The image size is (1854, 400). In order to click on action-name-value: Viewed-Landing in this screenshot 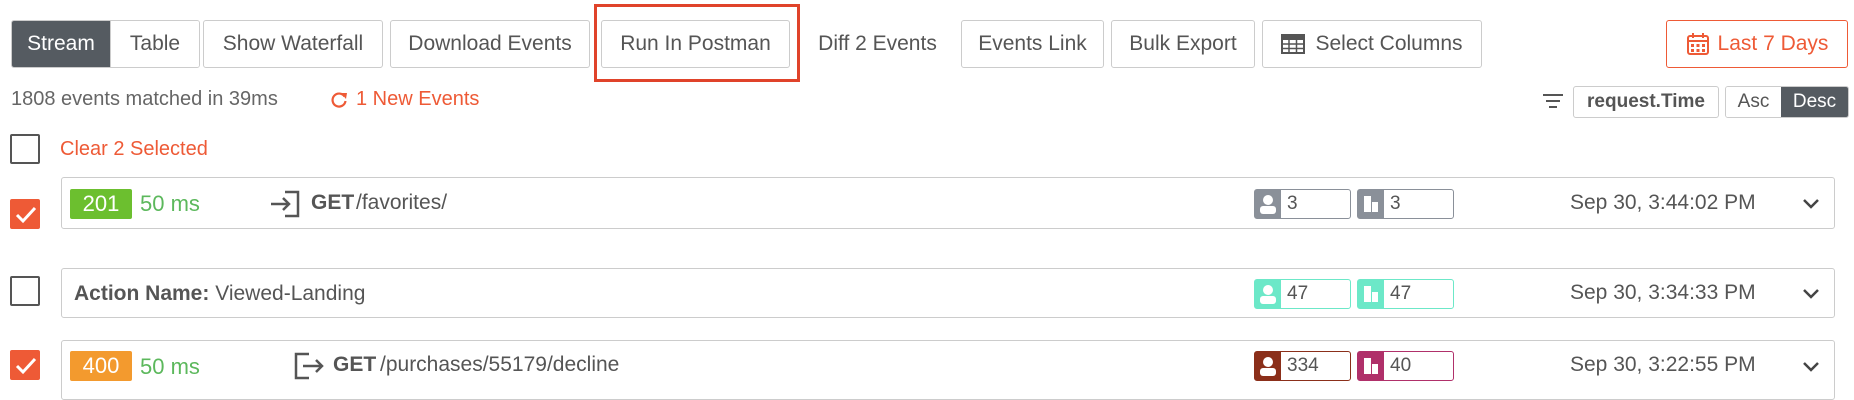, I will do `click(290, 293)`.